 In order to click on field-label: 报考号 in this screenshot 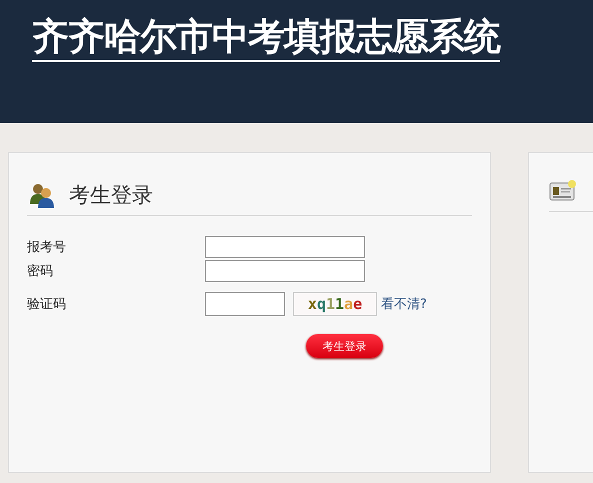, I will do `click(47, 247)`.